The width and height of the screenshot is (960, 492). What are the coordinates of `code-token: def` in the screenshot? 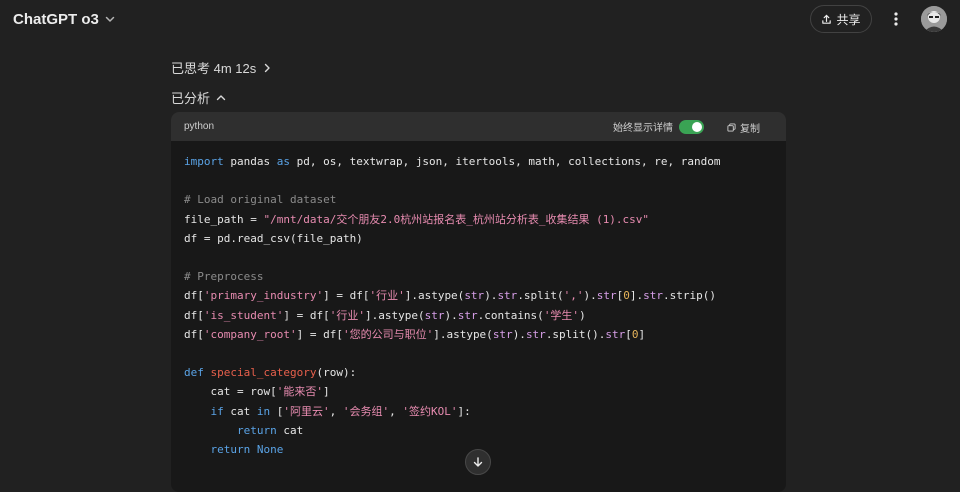 It's located at (194, 373).